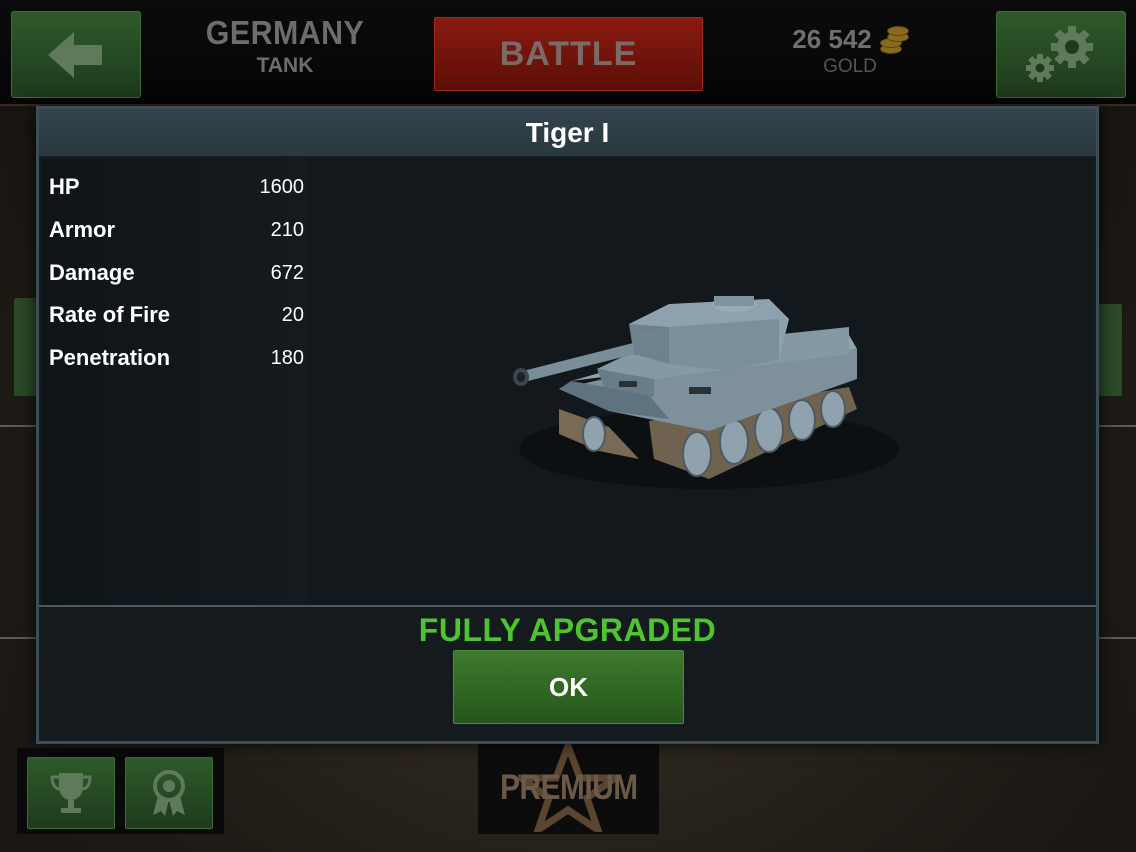 The image size is (1136, 852). Describe the element at coordinates (110, 314) in the screenshot. I see `stat-label: Rate of Fire` at that location.